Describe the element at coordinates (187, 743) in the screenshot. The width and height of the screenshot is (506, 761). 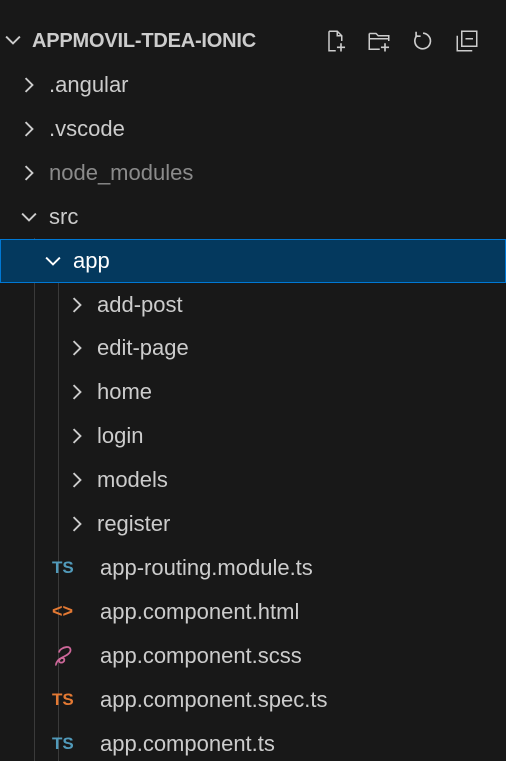
I see `tree-item-label: app.component.ts` at that location.